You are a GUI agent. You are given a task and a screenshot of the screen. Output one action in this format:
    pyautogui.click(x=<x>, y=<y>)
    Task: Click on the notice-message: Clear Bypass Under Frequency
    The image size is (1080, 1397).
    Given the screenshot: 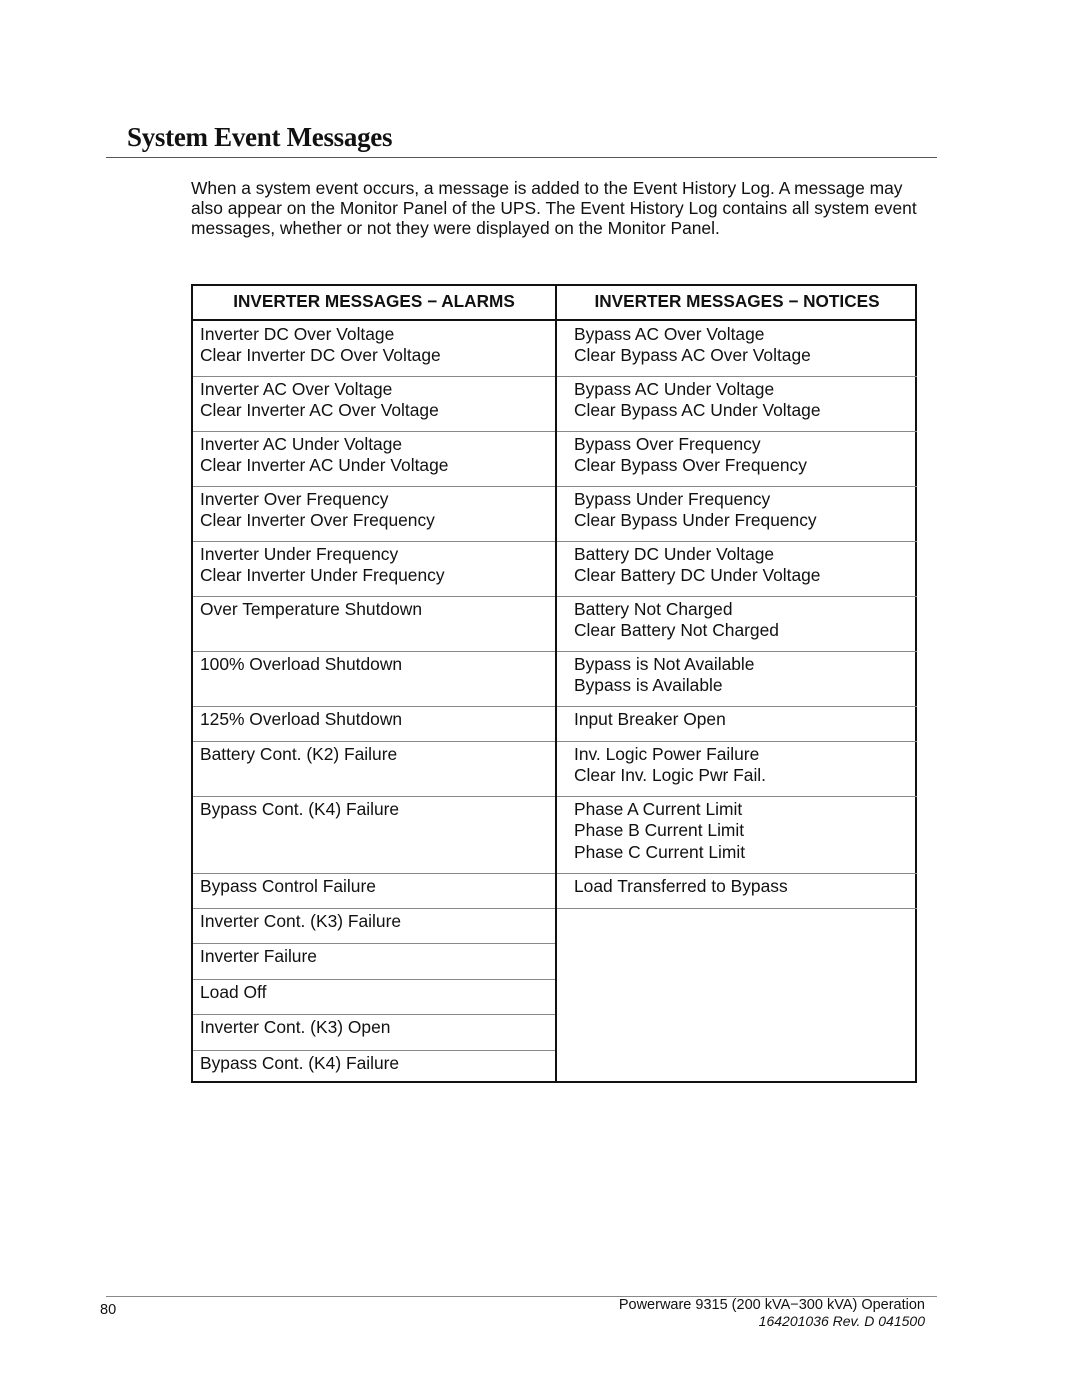 What is the action you would take?
    pyautogui.click(x=695, y=520)
    